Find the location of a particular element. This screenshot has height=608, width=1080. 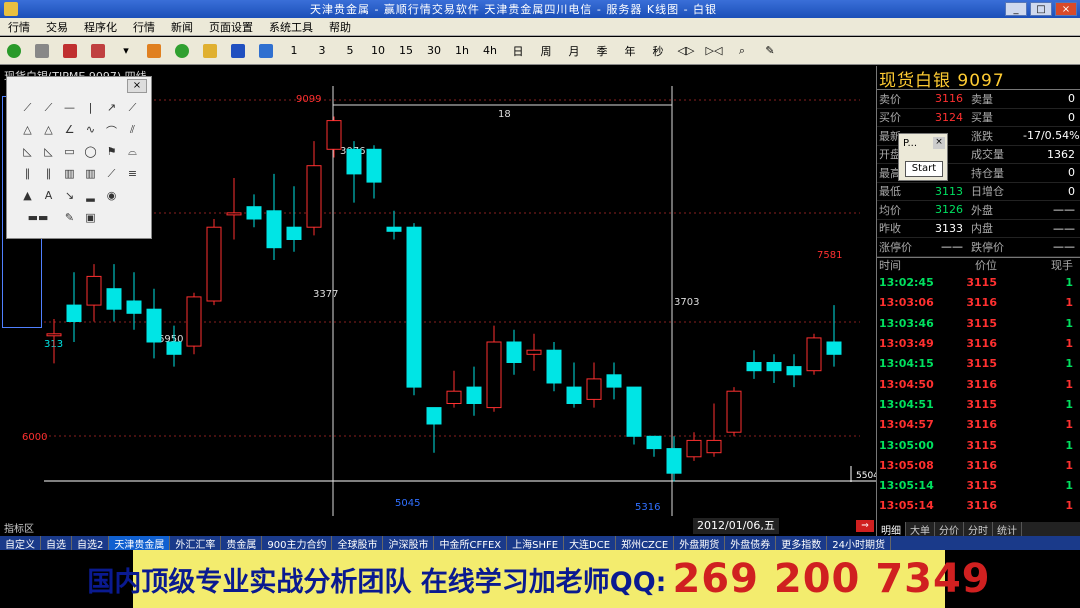

fan-tool-icon: ⟋ is located at coordinates (132, 112).